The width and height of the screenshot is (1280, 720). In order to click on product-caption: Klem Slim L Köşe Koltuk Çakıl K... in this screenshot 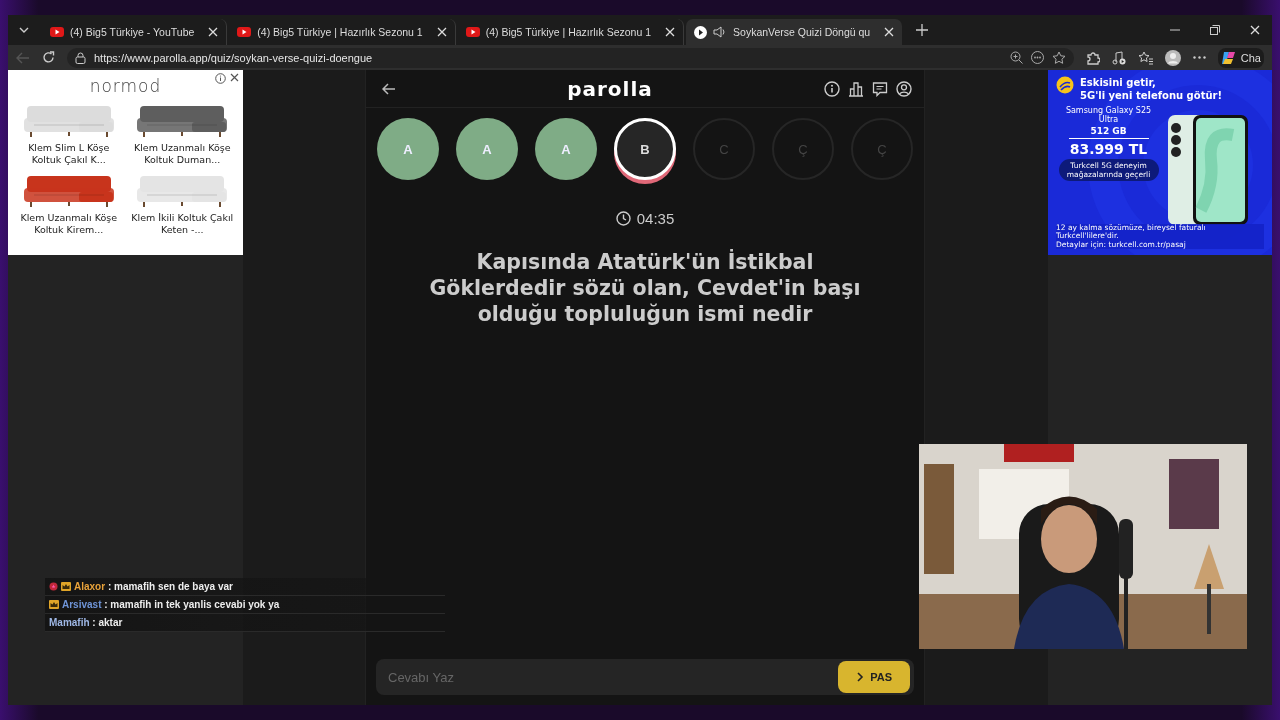, I will do `click(69, 154)`.